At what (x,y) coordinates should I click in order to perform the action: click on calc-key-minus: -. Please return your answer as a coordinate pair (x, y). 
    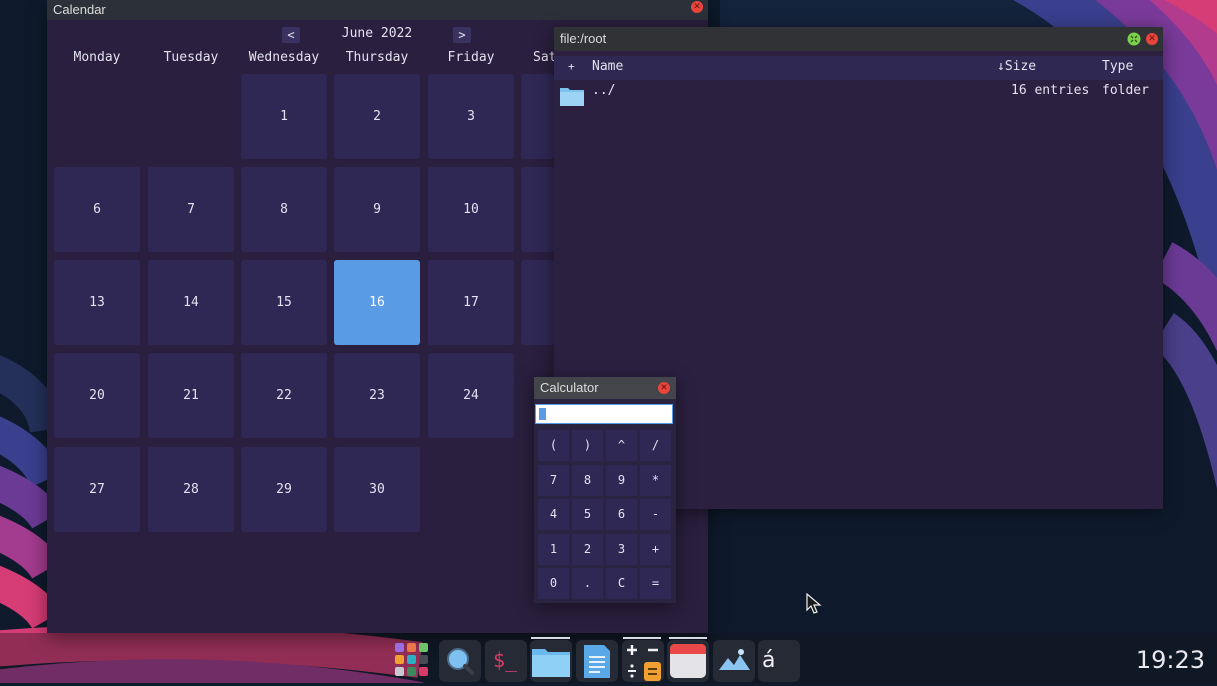
    Looking at the image, I should click on (655, 514).